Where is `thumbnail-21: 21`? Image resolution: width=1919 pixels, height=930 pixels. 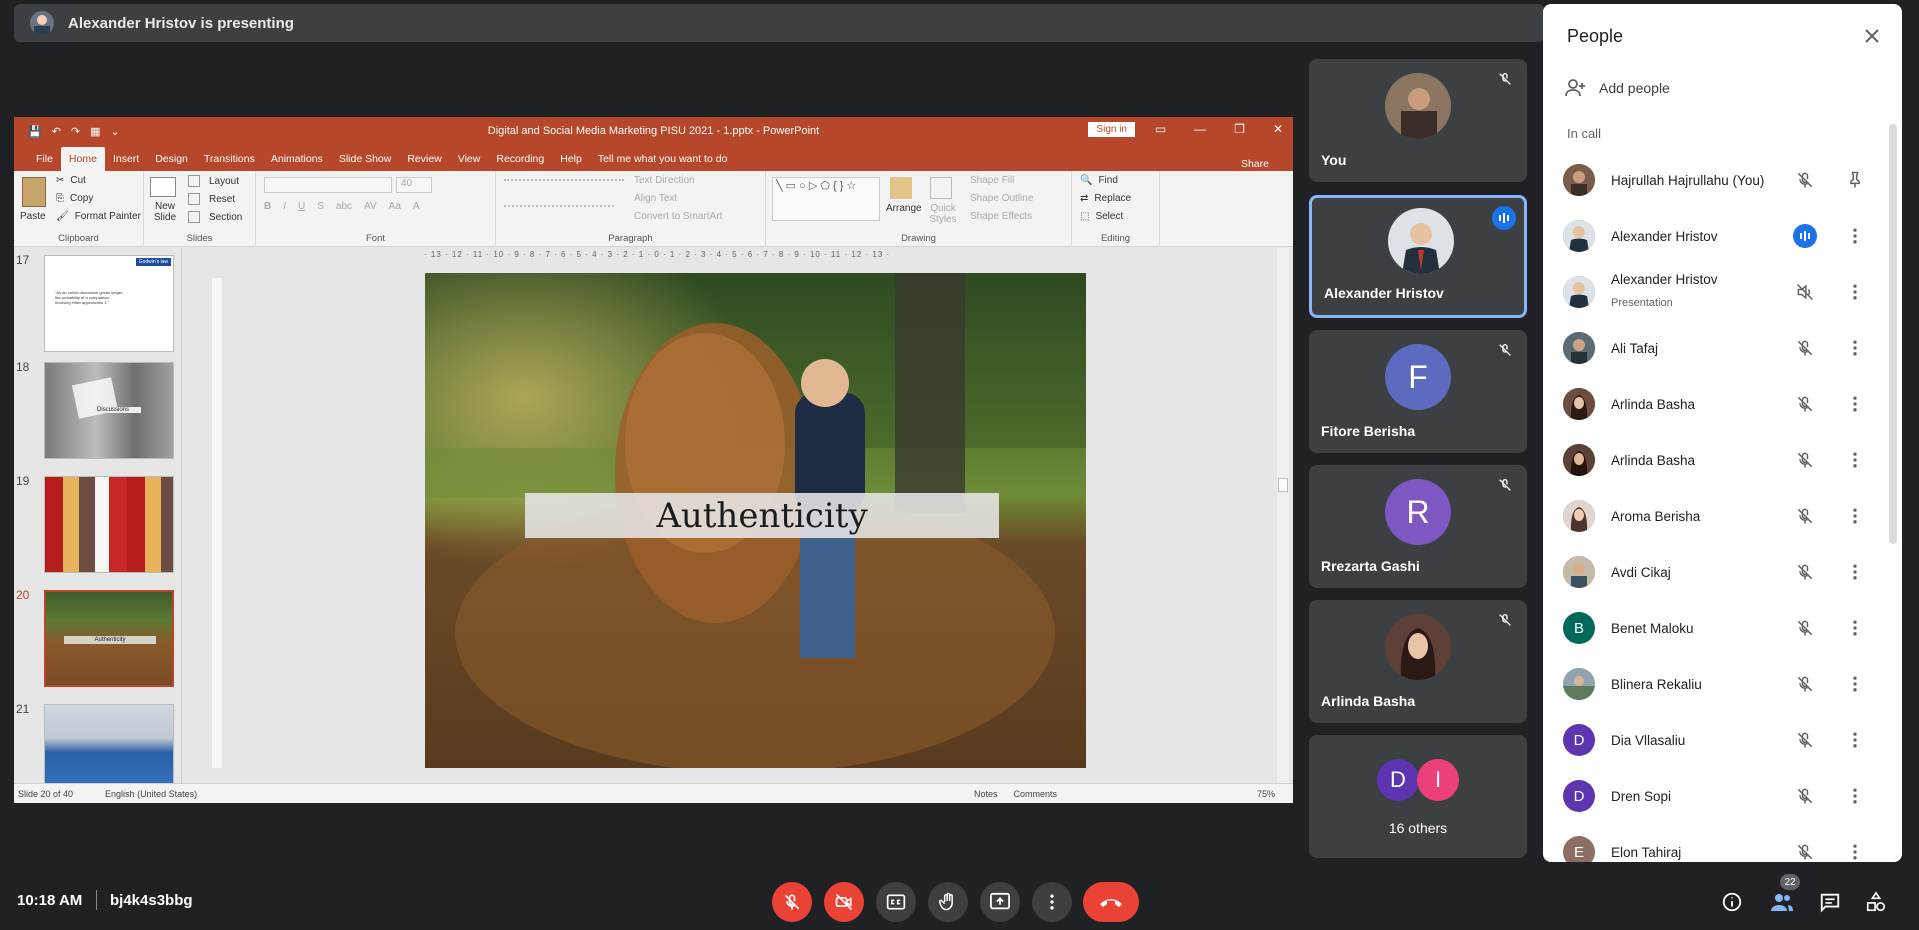 thumbnail-21: 21 is located at coordinates (94, 742).